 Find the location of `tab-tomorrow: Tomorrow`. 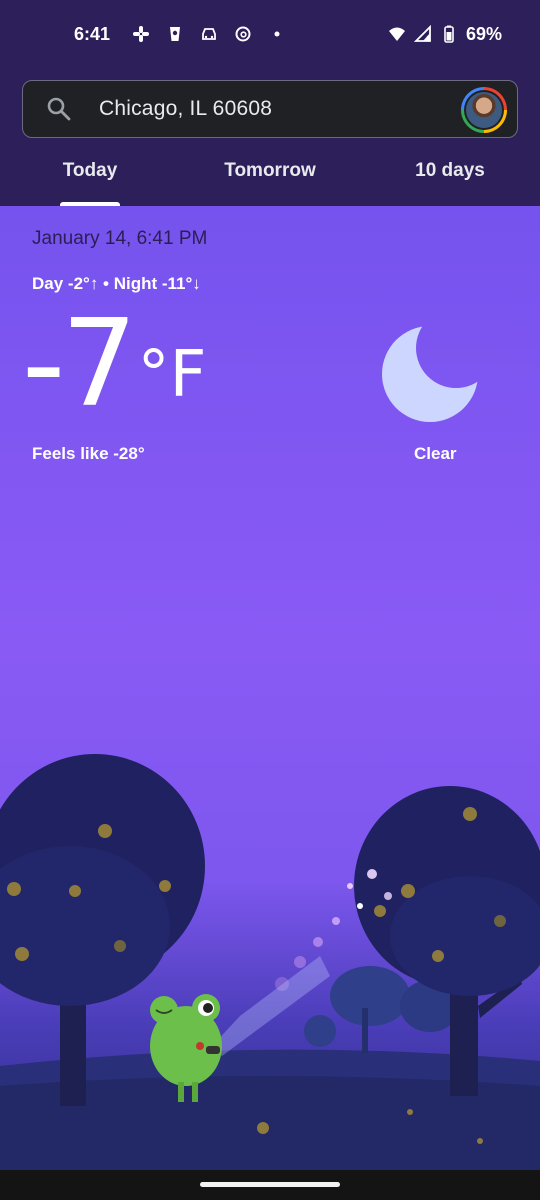

tab-tomorrow: Tomorrow is located at coordinates (270, 178).